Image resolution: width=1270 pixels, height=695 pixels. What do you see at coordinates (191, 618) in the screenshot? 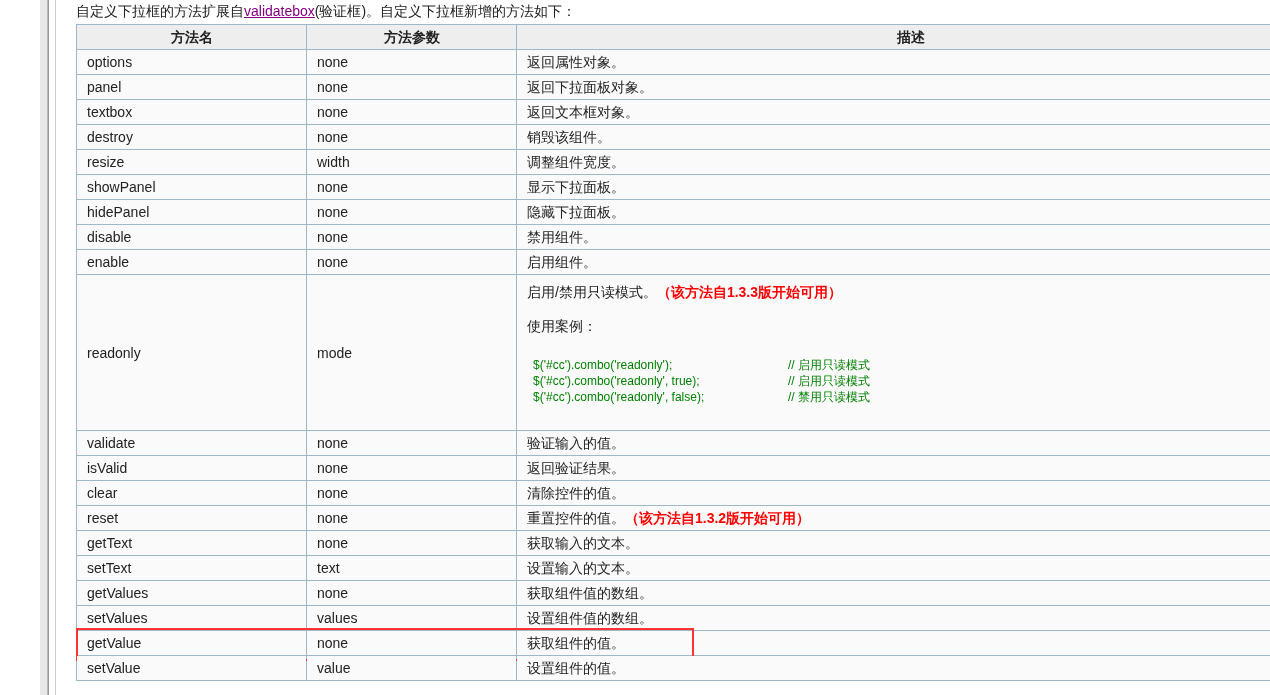
I see `table-cell: setValues` at bounding box center [191, 618].